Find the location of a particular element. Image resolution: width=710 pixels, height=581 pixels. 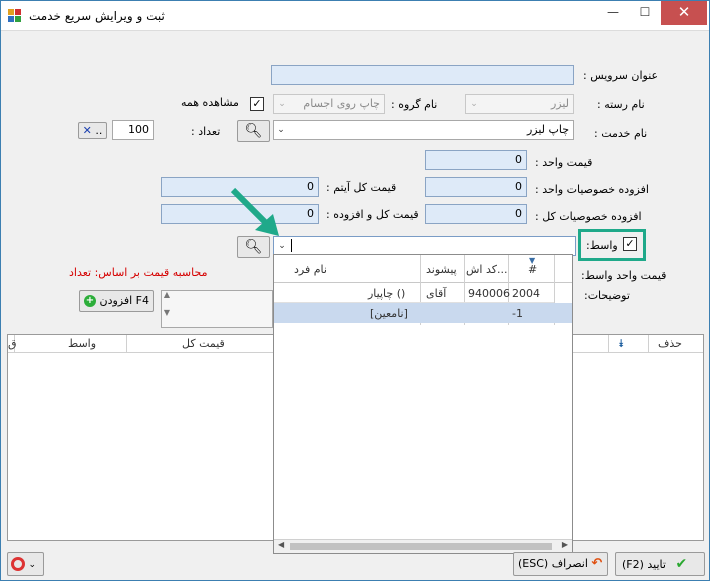

count-input: 100 is located at coordinates (133, 130).